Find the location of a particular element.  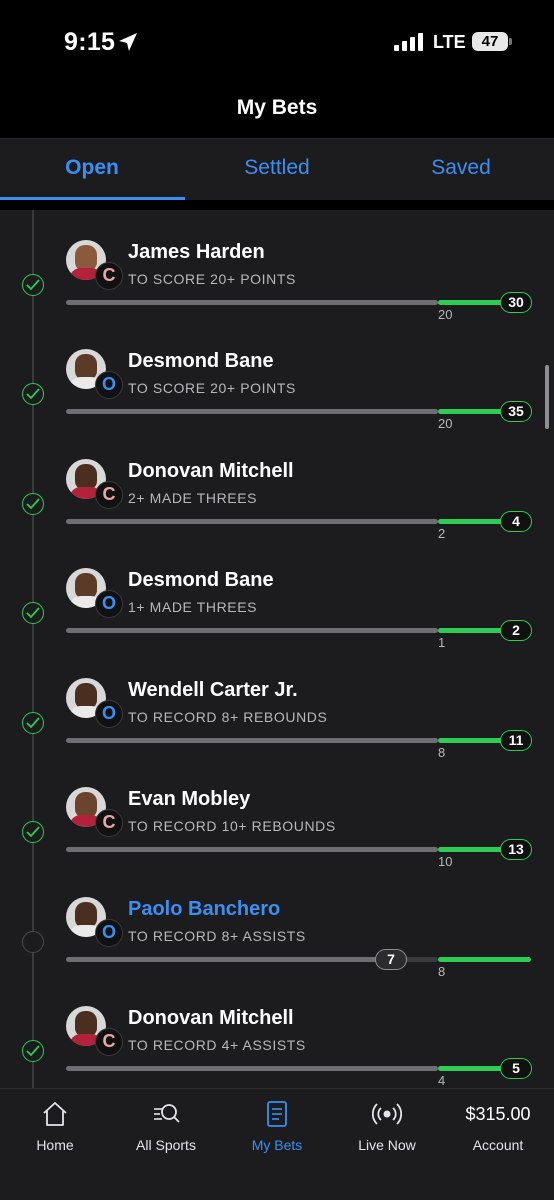

nav-my-bets: My Bets is located at coordinates (277, 1126).